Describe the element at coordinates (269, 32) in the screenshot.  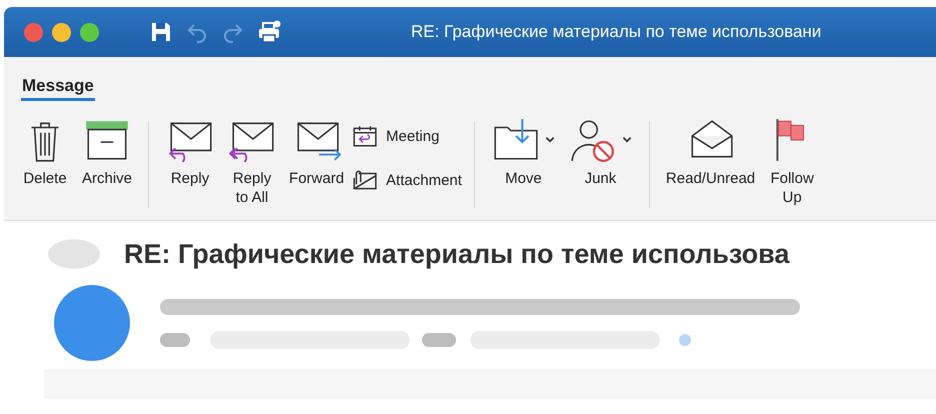
I see `print-icon` at that location.